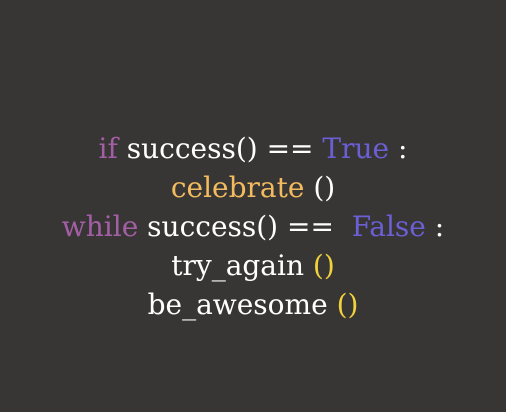 The height and width of the screenshot is (412, 506). I want to click on function-try-again: try_again, so click(242, 265).